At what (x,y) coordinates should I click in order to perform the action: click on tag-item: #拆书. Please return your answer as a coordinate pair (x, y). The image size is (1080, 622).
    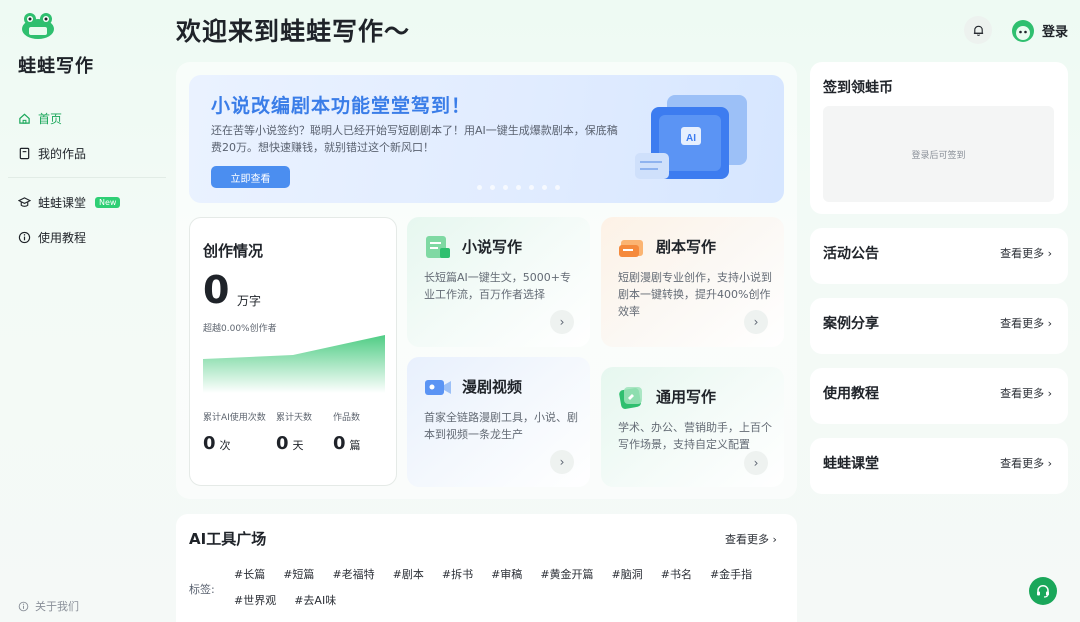
    Looking at the image, I should click on (457, 574).